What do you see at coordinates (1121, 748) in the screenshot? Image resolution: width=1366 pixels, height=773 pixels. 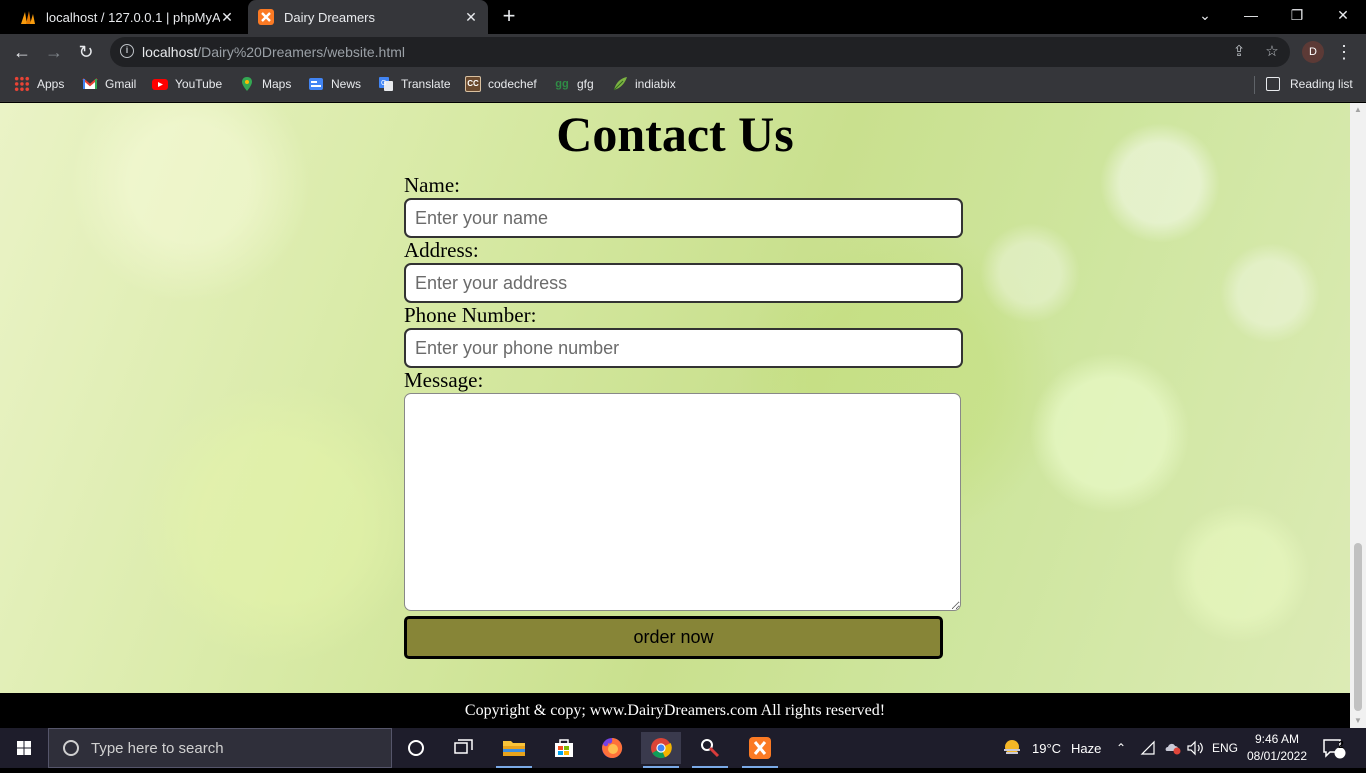 I see `show-hidden-icons: ⌃` at bounding box center [1121, 748].